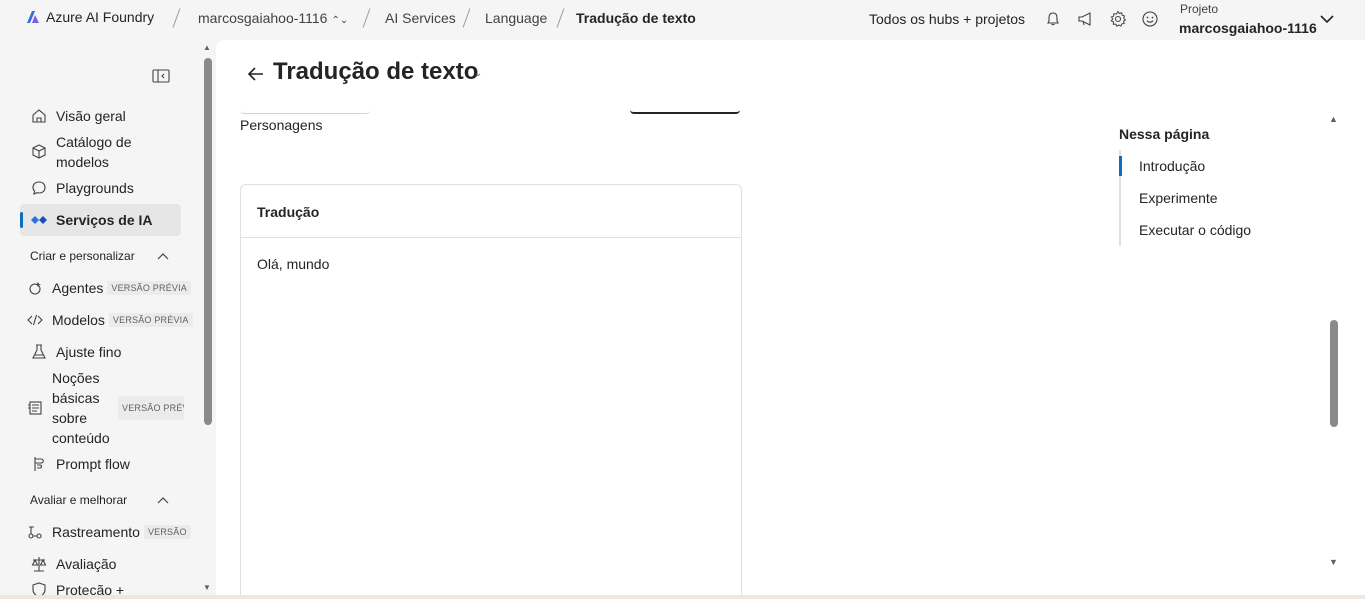 The width and height of the screenshot is (1365, 599). I want to click on scale-icon, so click(39, 564).